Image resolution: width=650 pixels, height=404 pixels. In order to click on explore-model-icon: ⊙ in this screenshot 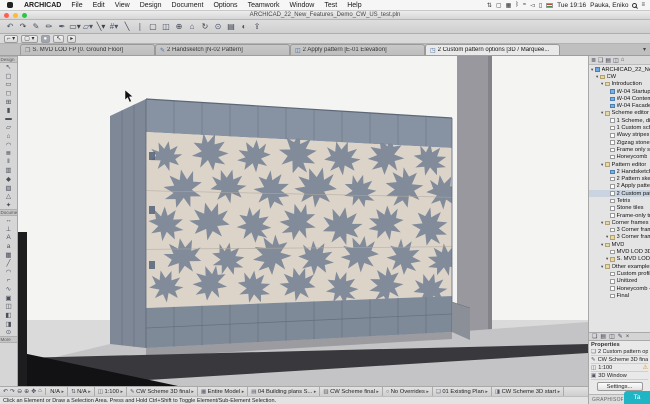, I will do `click(218, 26)`.